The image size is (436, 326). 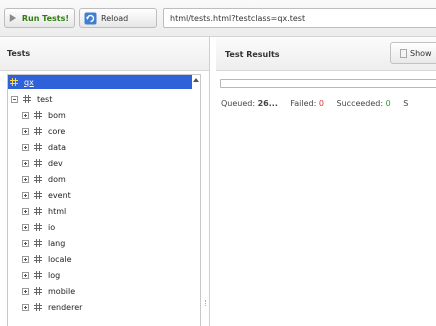 What do you see at coordinates (252, 54) in the screenshot?
I see `results-pane-title: Test Results` at bounding box center [252, 54].